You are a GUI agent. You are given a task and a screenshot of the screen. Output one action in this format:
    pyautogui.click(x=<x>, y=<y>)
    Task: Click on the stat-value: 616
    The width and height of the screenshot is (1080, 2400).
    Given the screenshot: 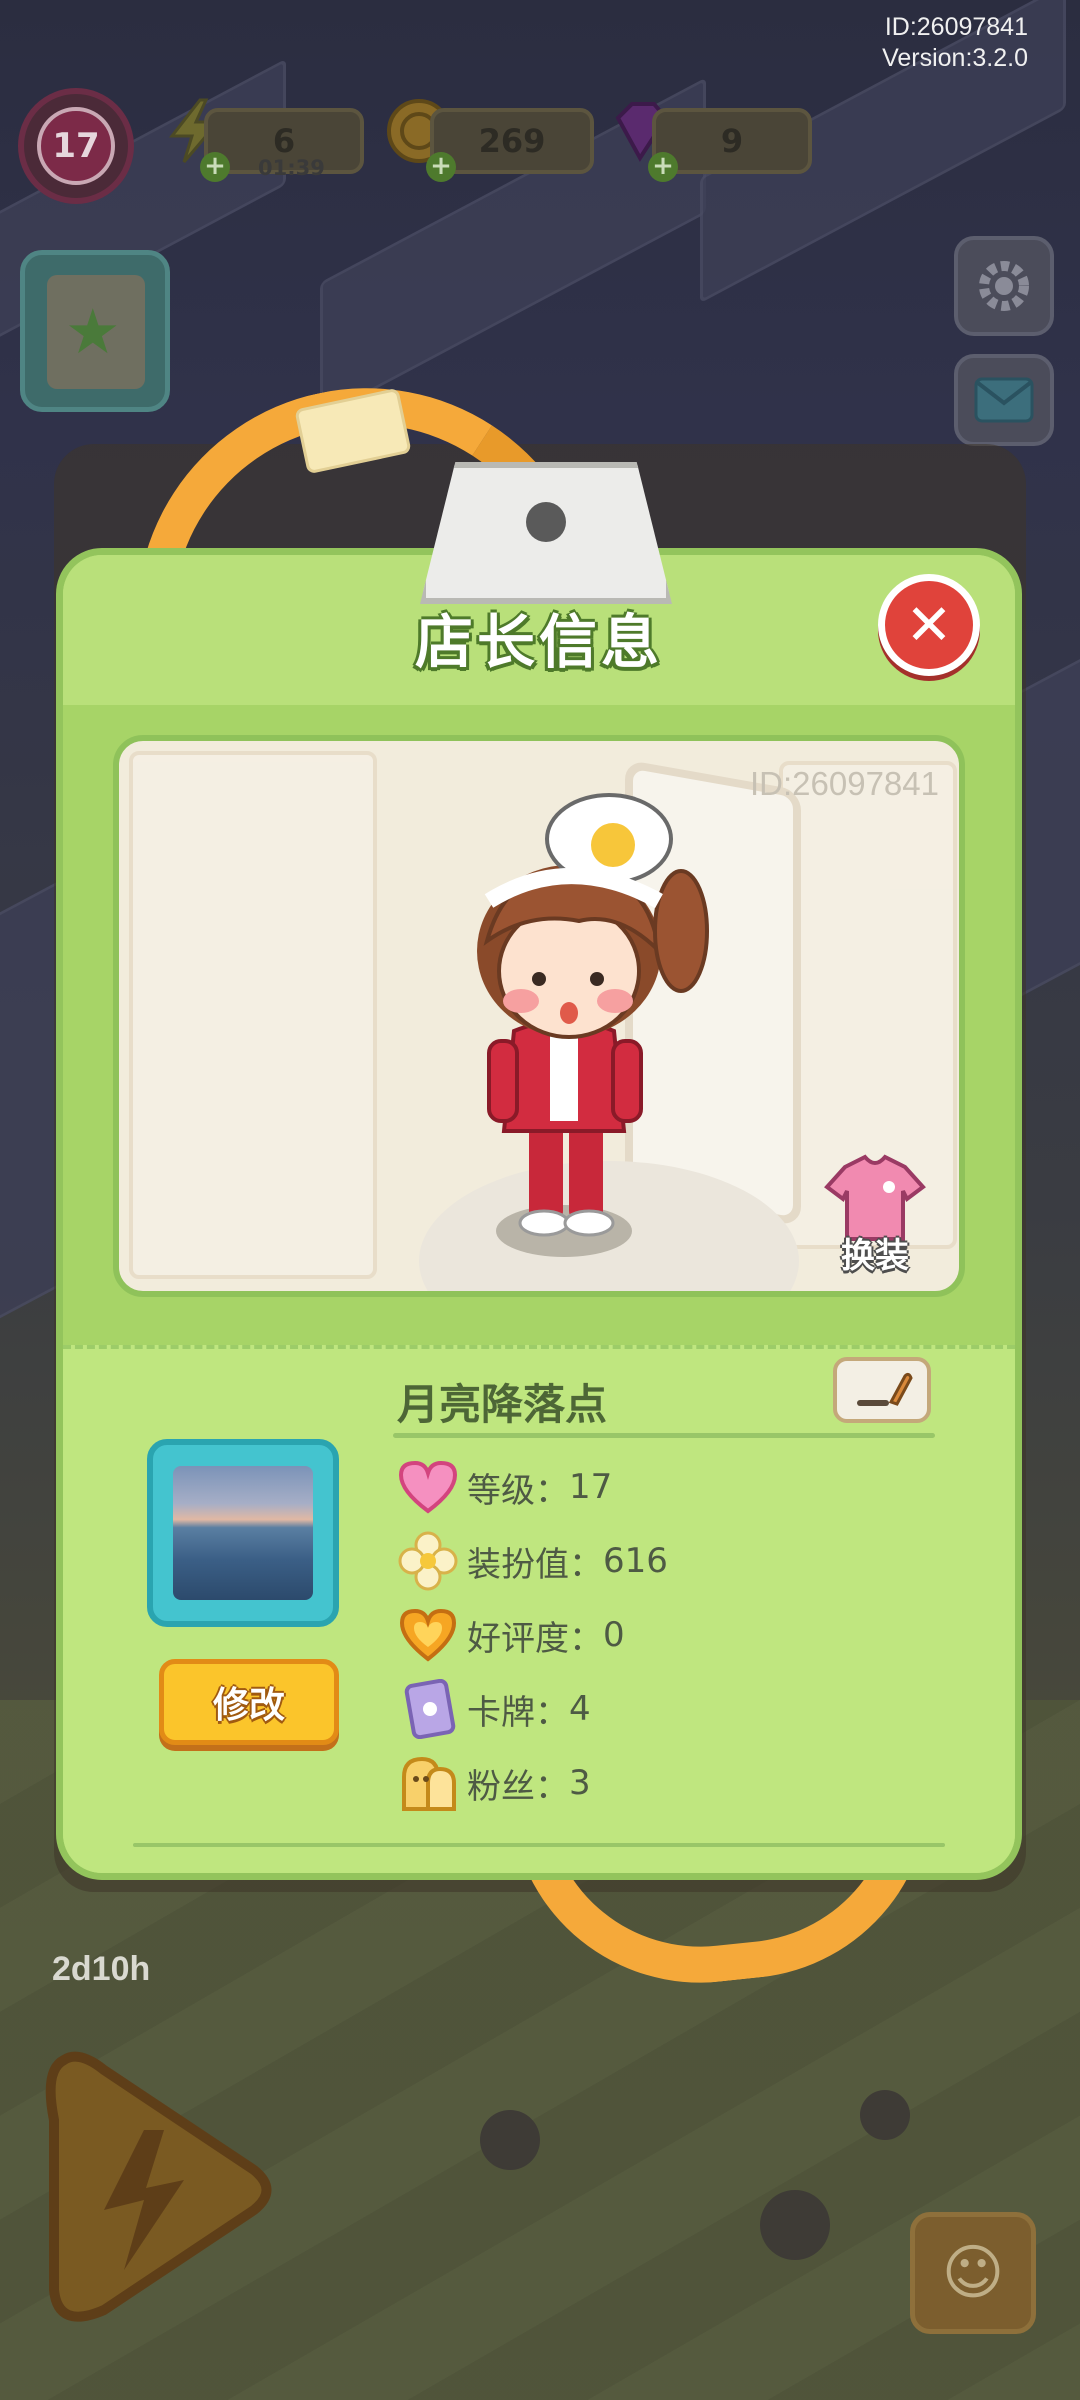 What is the action you would take?
    pyautogui.click(x=635, y=1561)
    